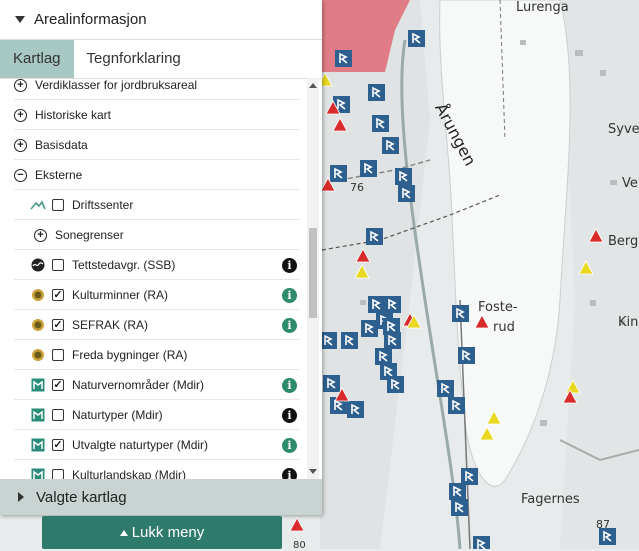  Describe the element at coordinates (154, 325) in the screenshot. I see `layer-row: ✓ SEFRAK (RA) i` at that location.